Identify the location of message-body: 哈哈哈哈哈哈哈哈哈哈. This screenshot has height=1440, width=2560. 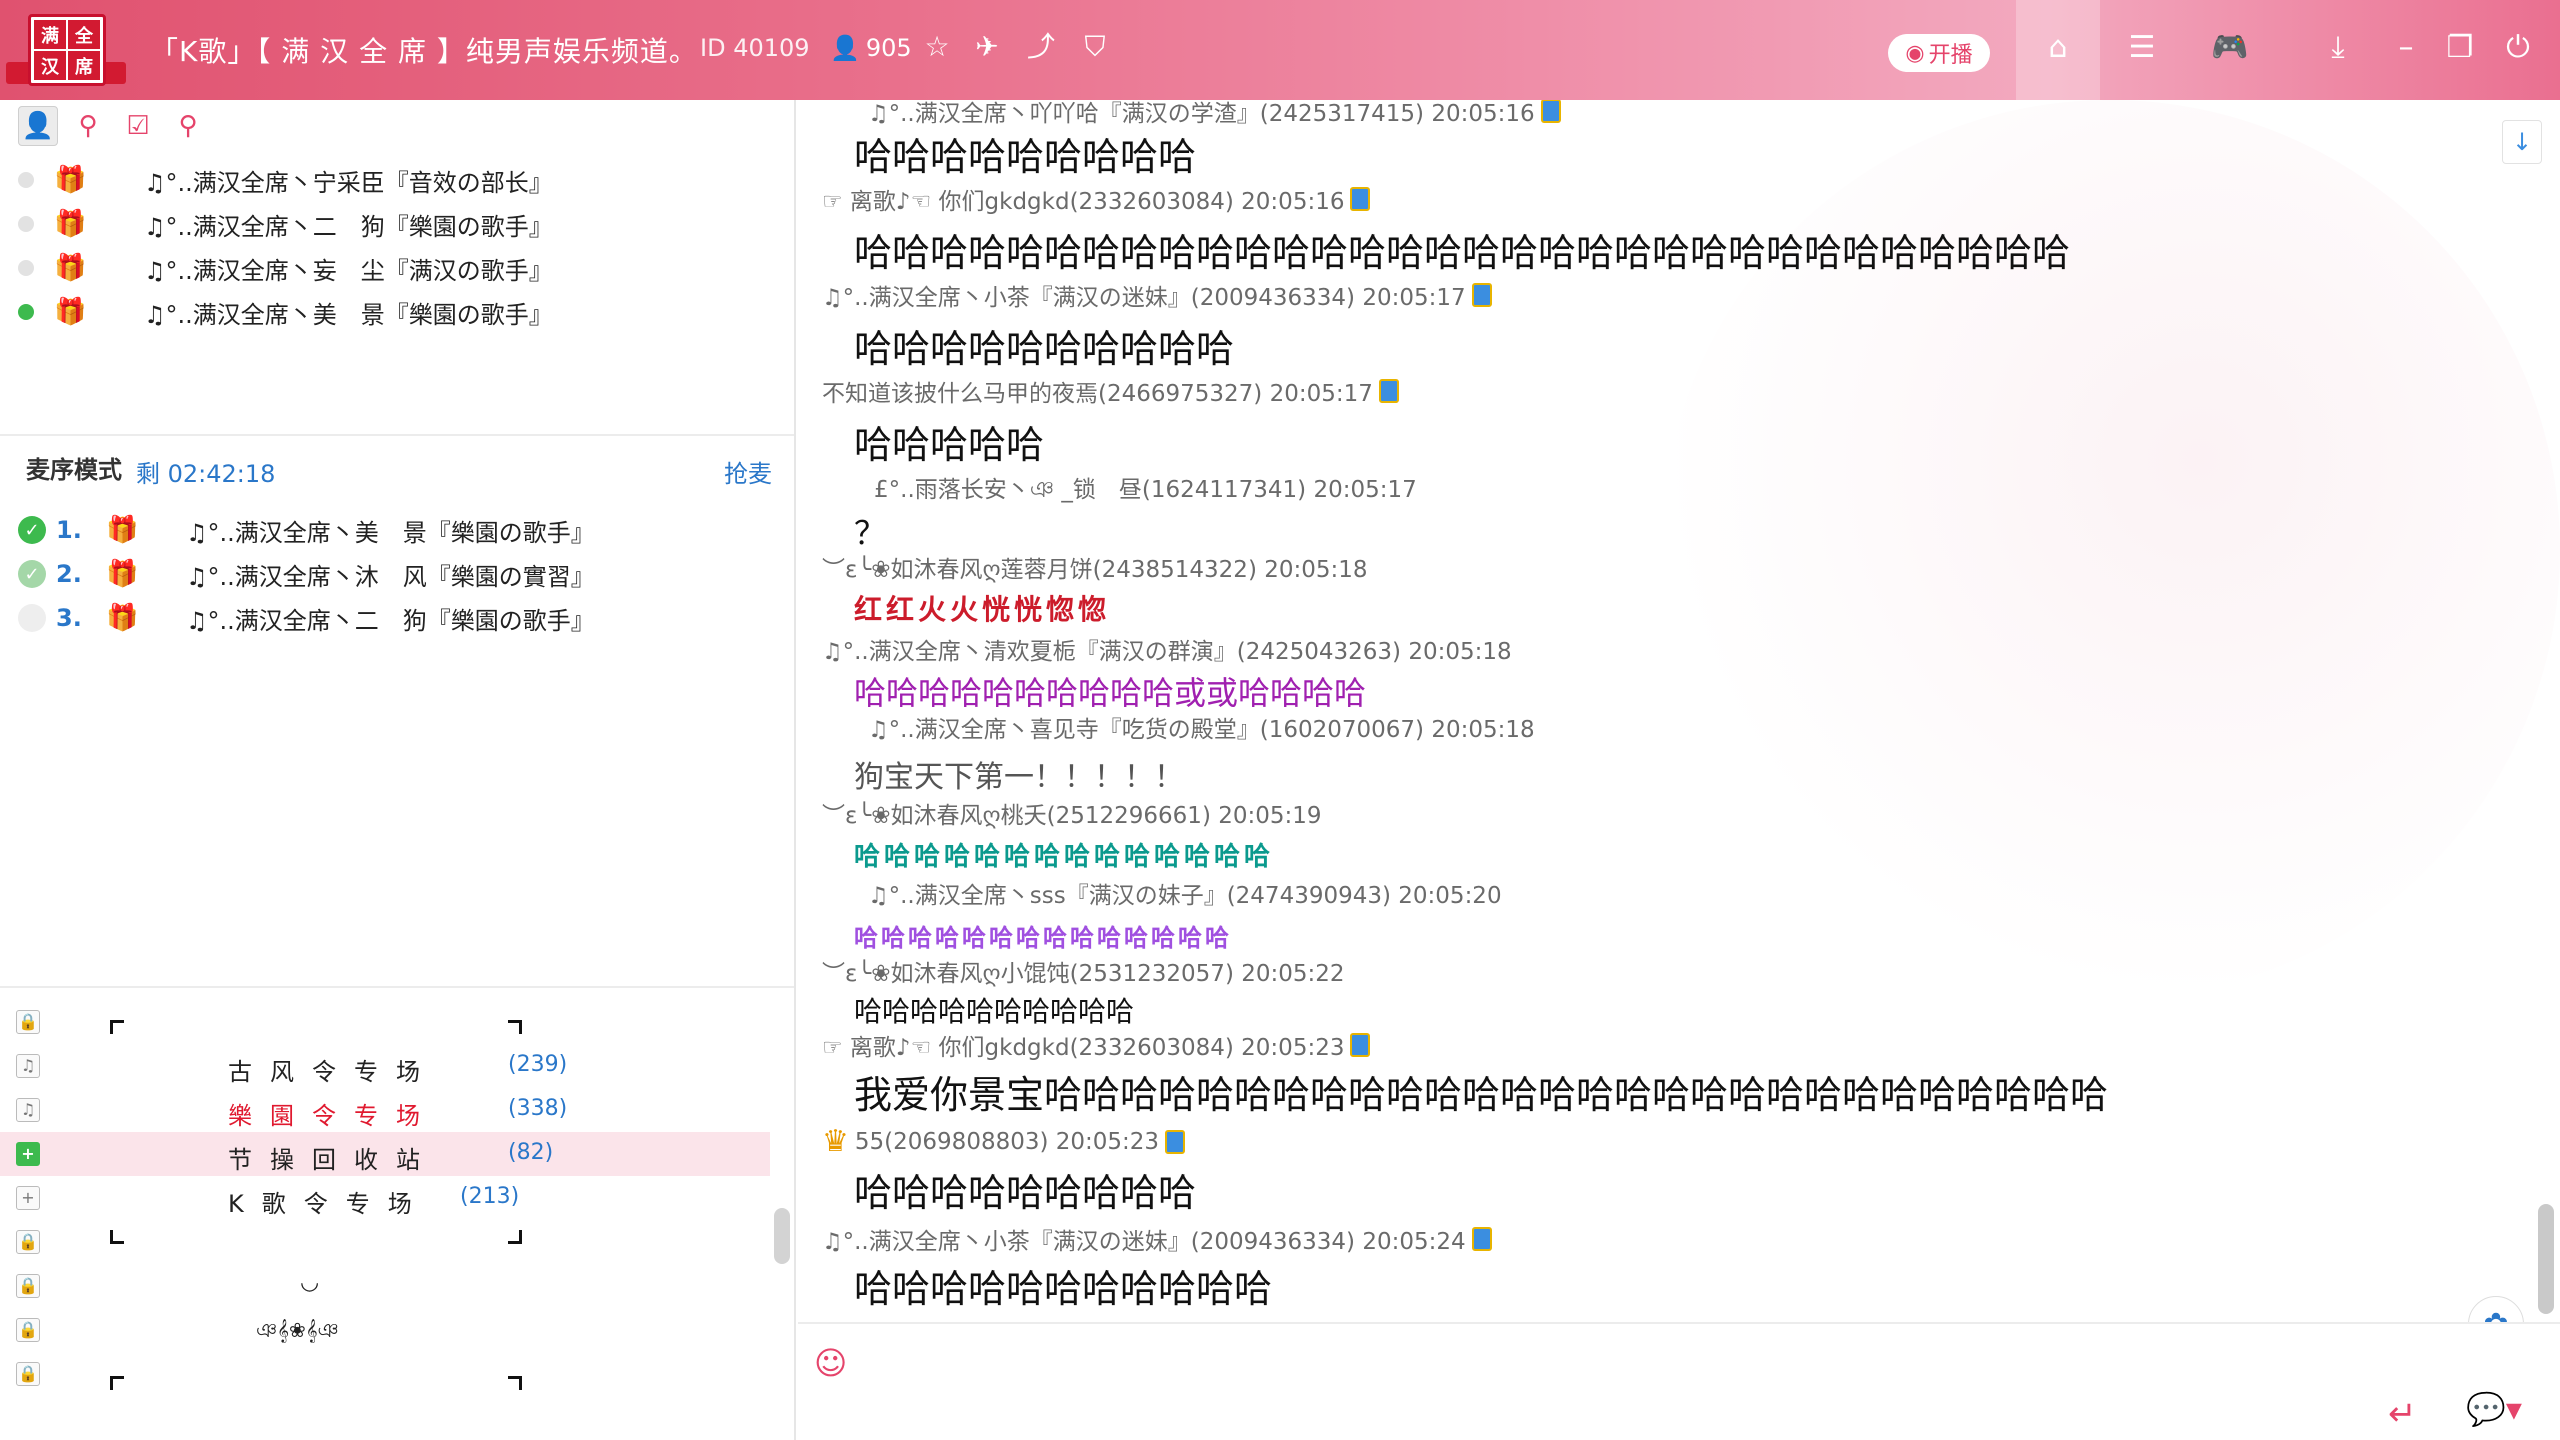
(994, 1011).